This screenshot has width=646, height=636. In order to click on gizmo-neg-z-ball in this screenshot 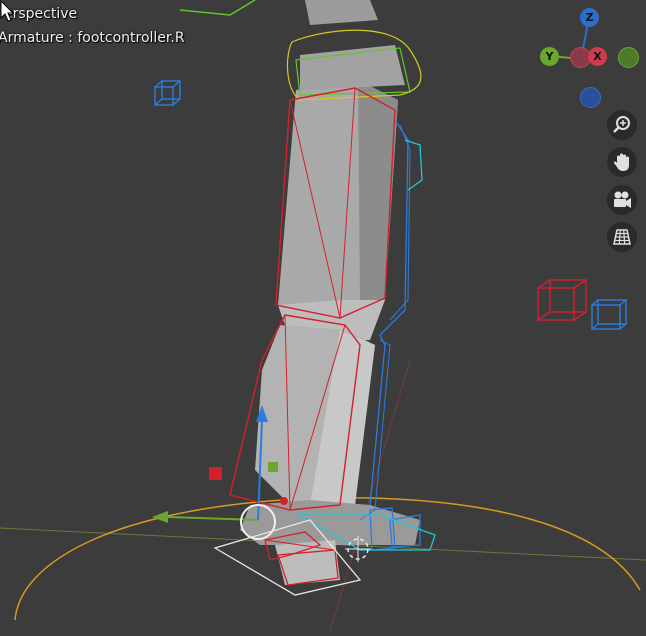, I will do `click(590, 97)`.